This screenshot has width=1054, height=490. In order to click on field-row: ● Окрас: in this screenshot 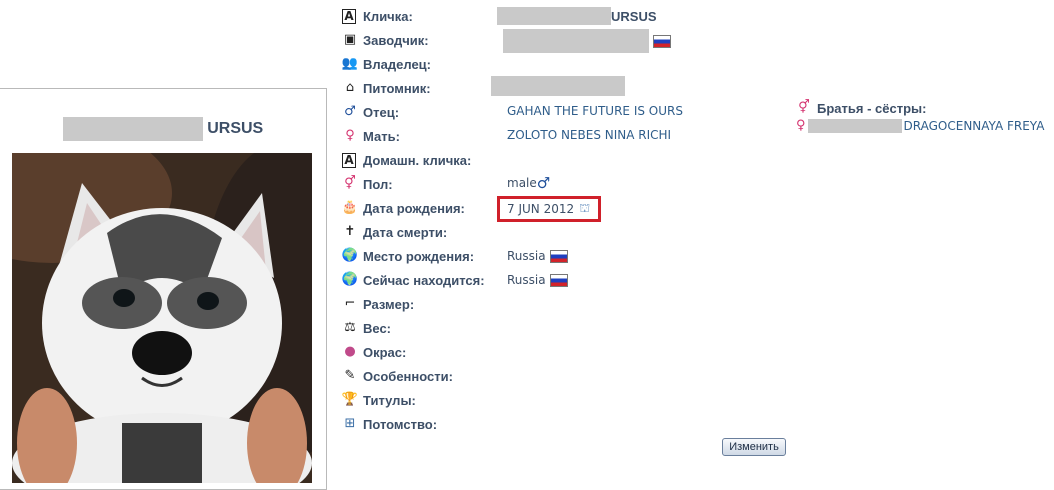, I will do `click(374, 352)`.